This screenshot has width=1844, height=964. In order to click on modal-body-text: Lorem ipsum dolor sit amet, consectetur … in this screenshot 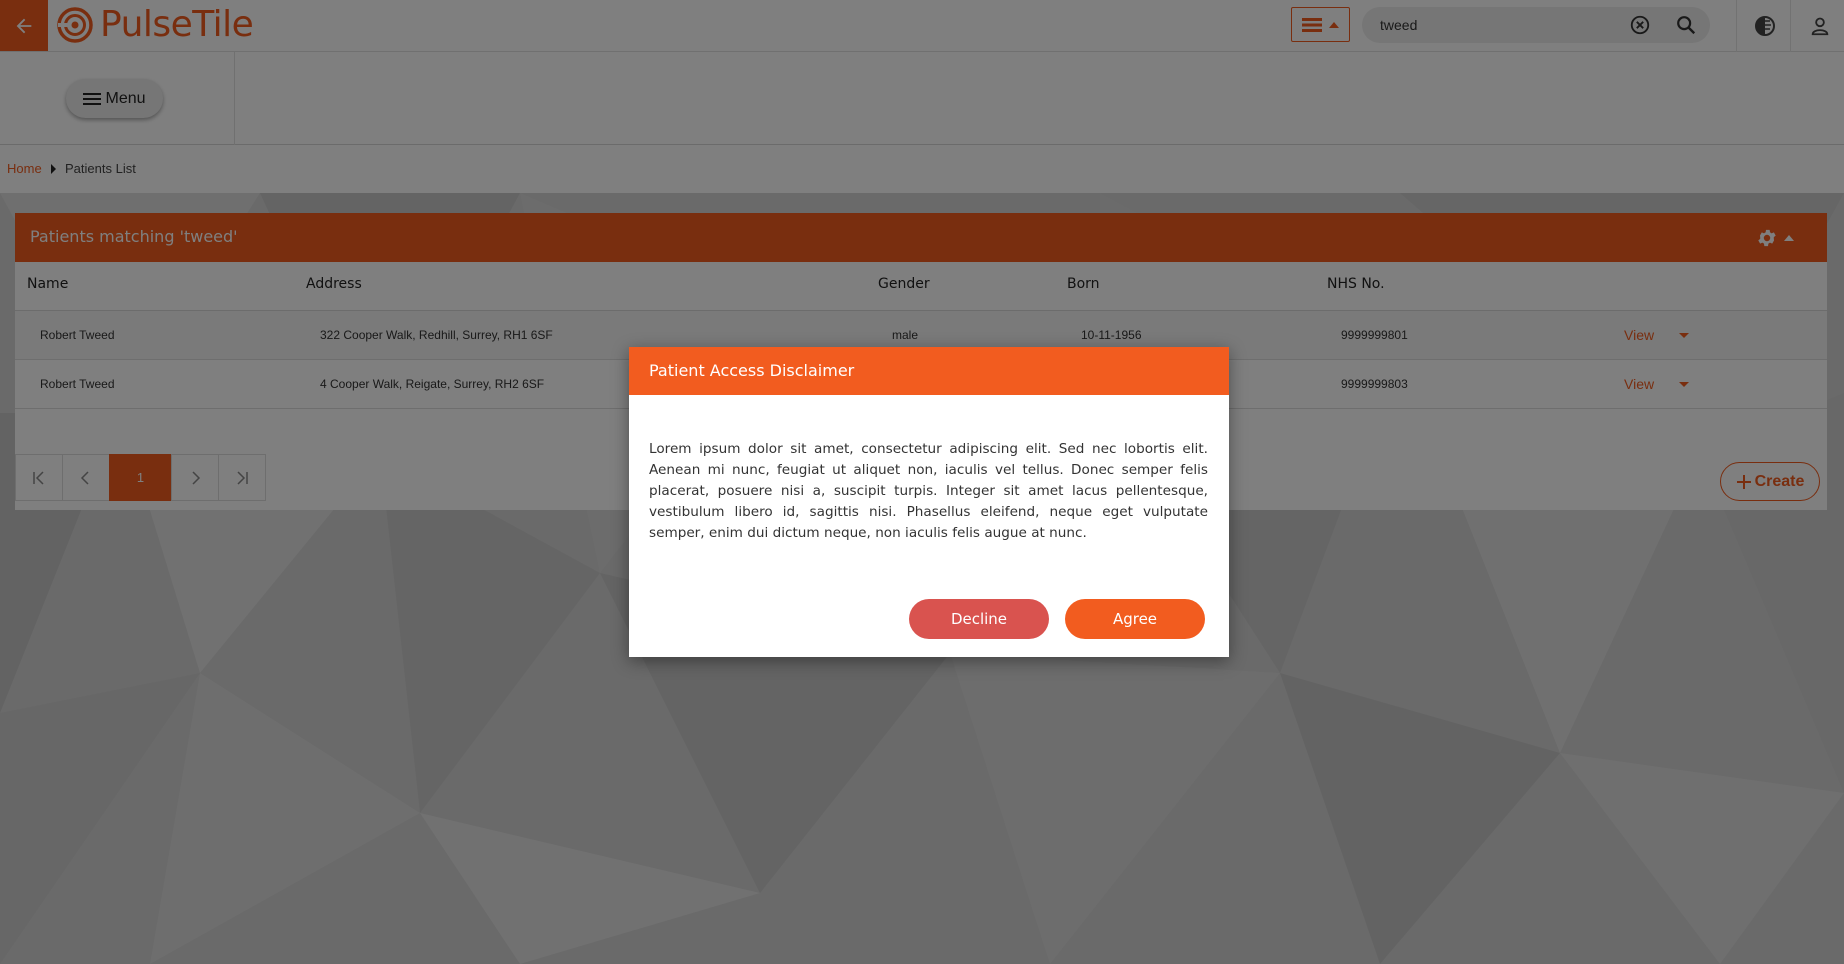, I will do `click(928, 491)`.